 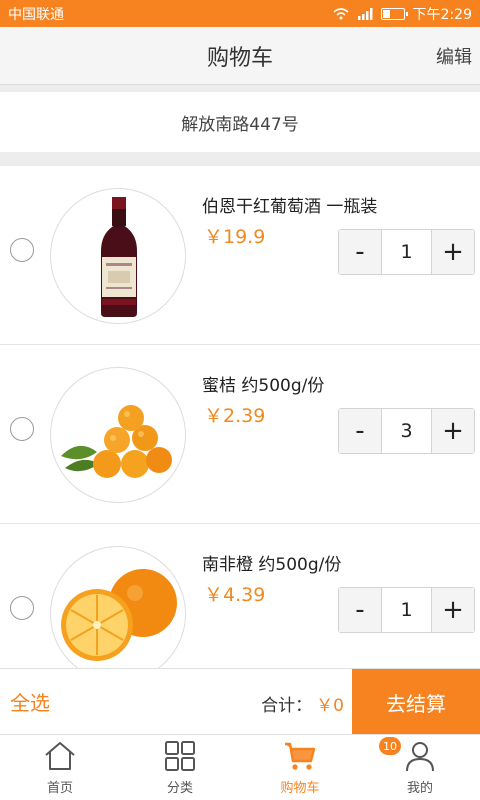 I want to click on category-grid-icon, so click(x=180, y=756).